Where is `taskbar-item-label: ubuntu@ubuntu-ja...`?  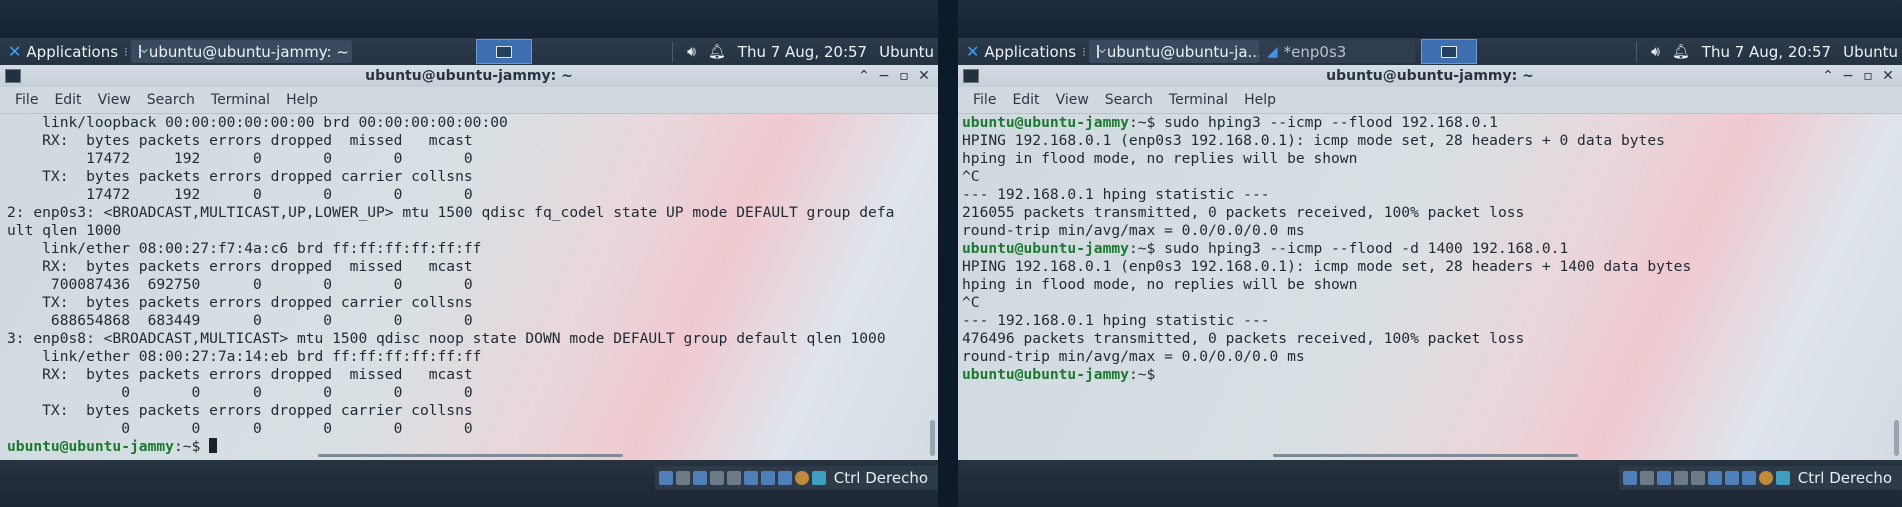 taskbar-item-label: ubuntu@ubuntu-ja... is located at coordinates (1182, 51).